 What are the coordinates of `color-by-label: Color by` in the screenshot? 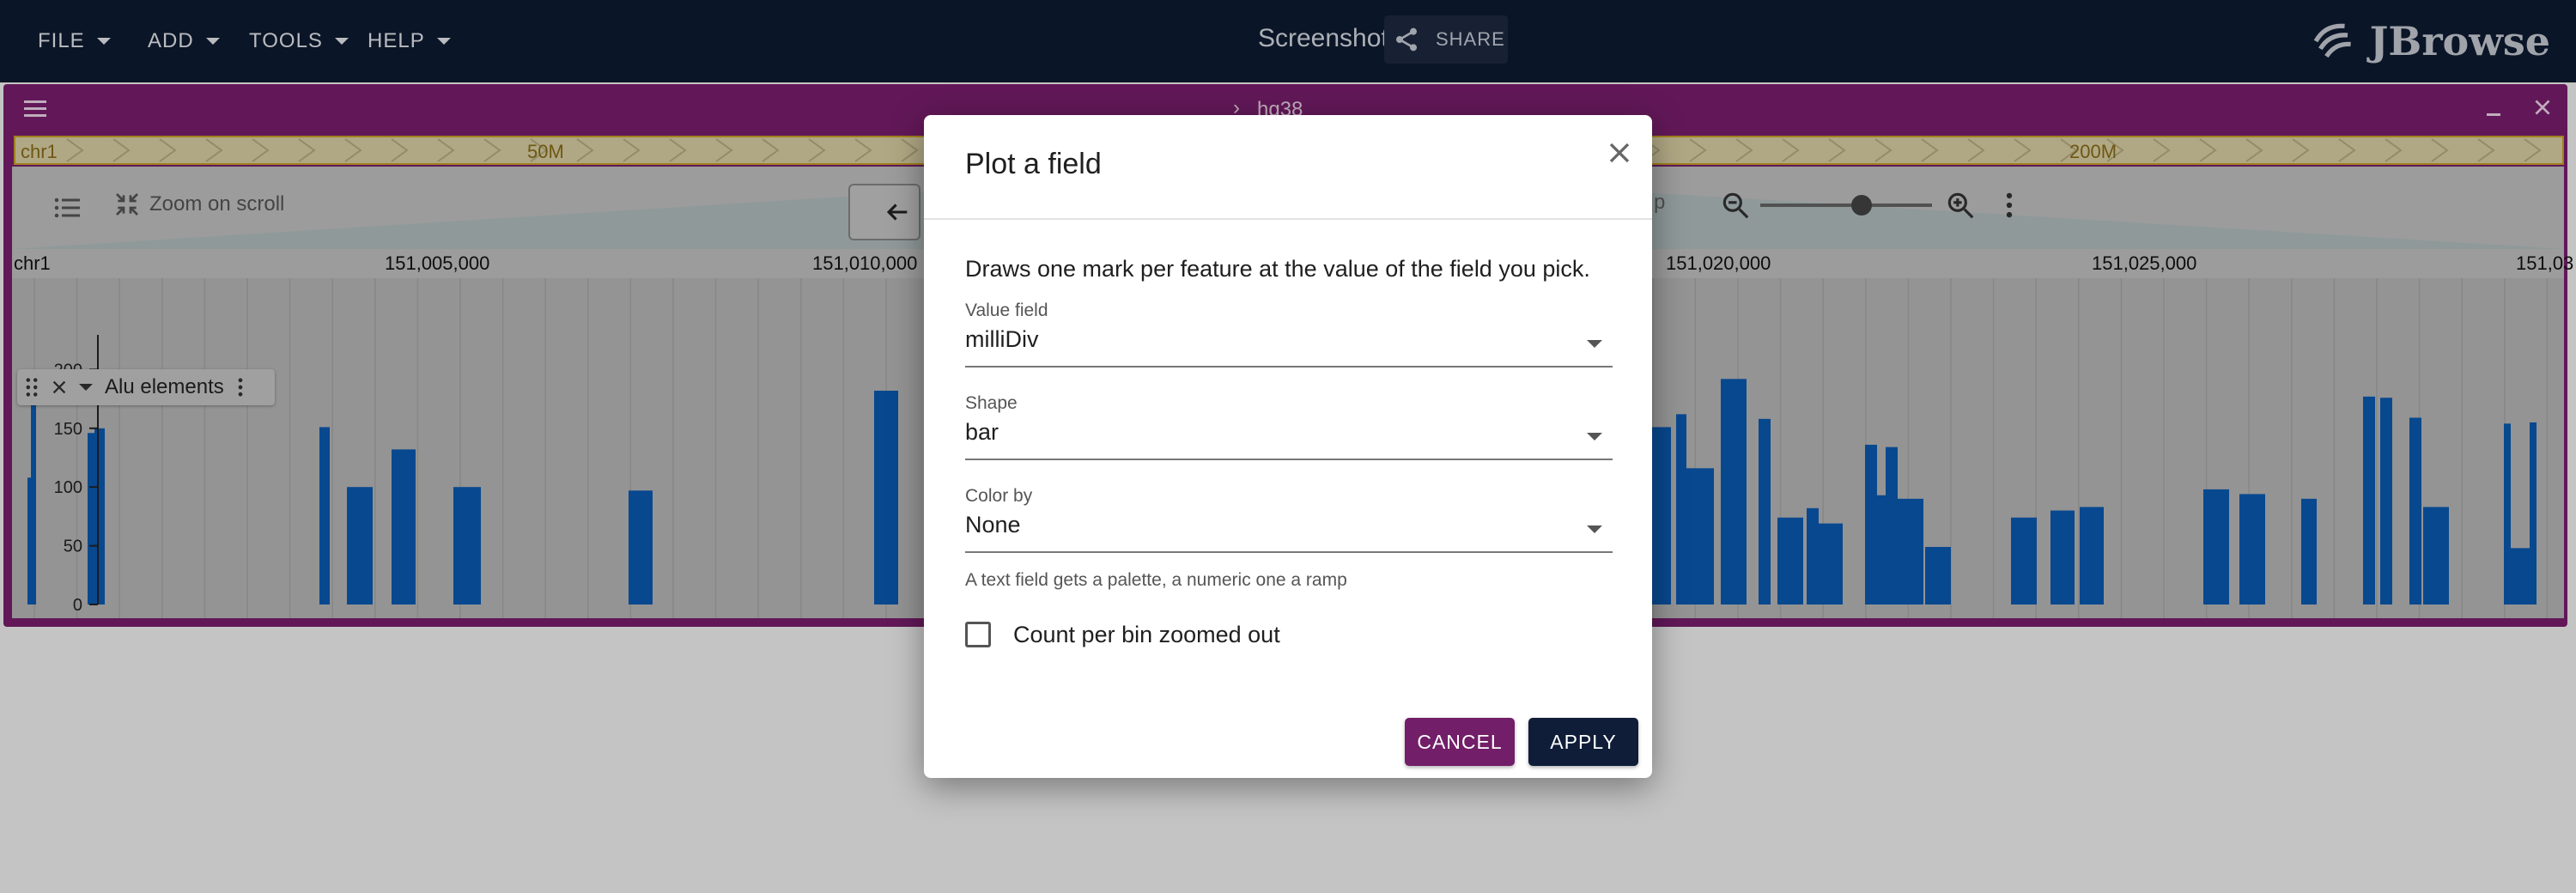 It's located at (999, 496).